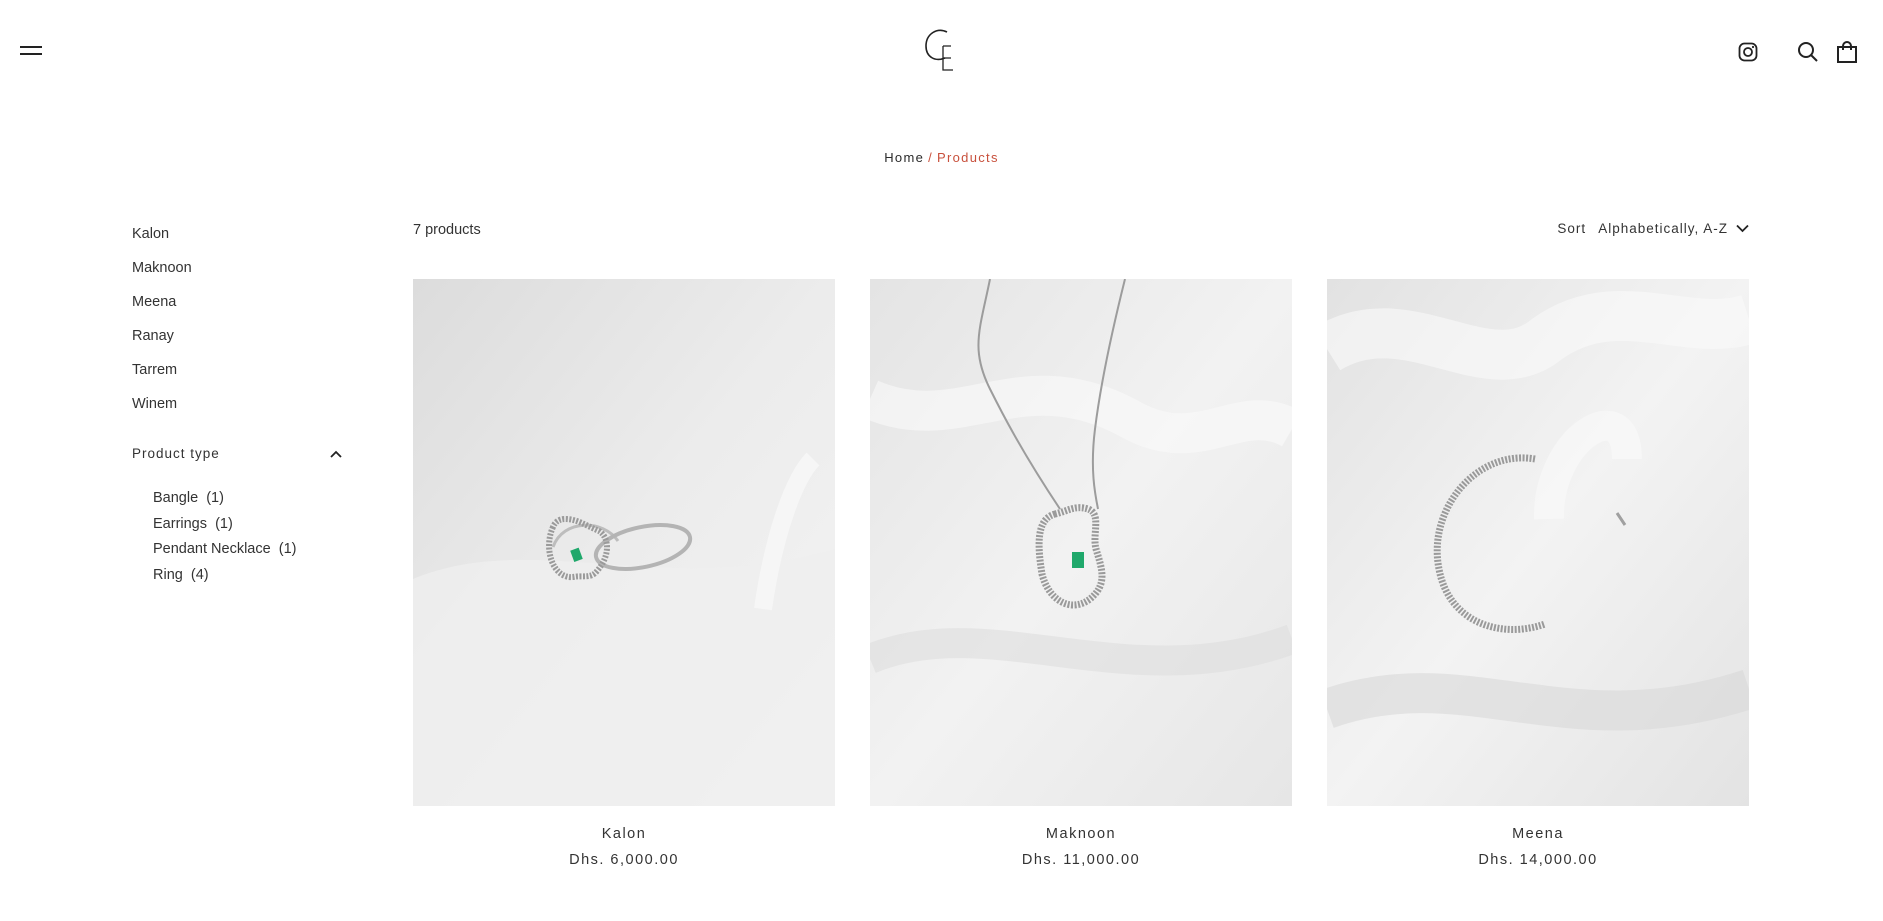 The height and width of the screenshot is (921, 1883). Describe the element at coordinates (1538, 860) in the screenshot. I see `product-price: Dhs. 14,000.00` at that location.